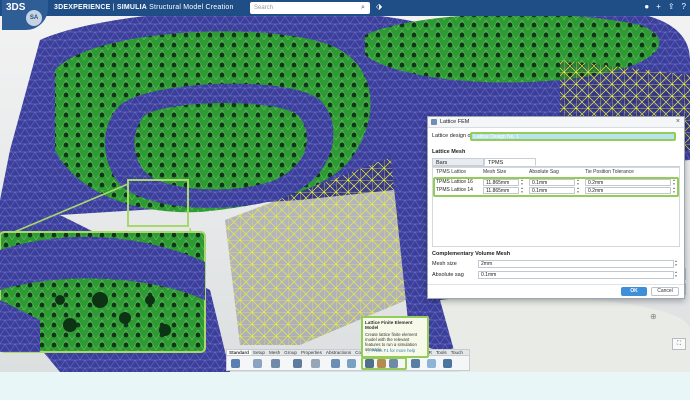 The width and height of the screenshot is (690, 400). I want to click on measure-icon, so click(275, 363).